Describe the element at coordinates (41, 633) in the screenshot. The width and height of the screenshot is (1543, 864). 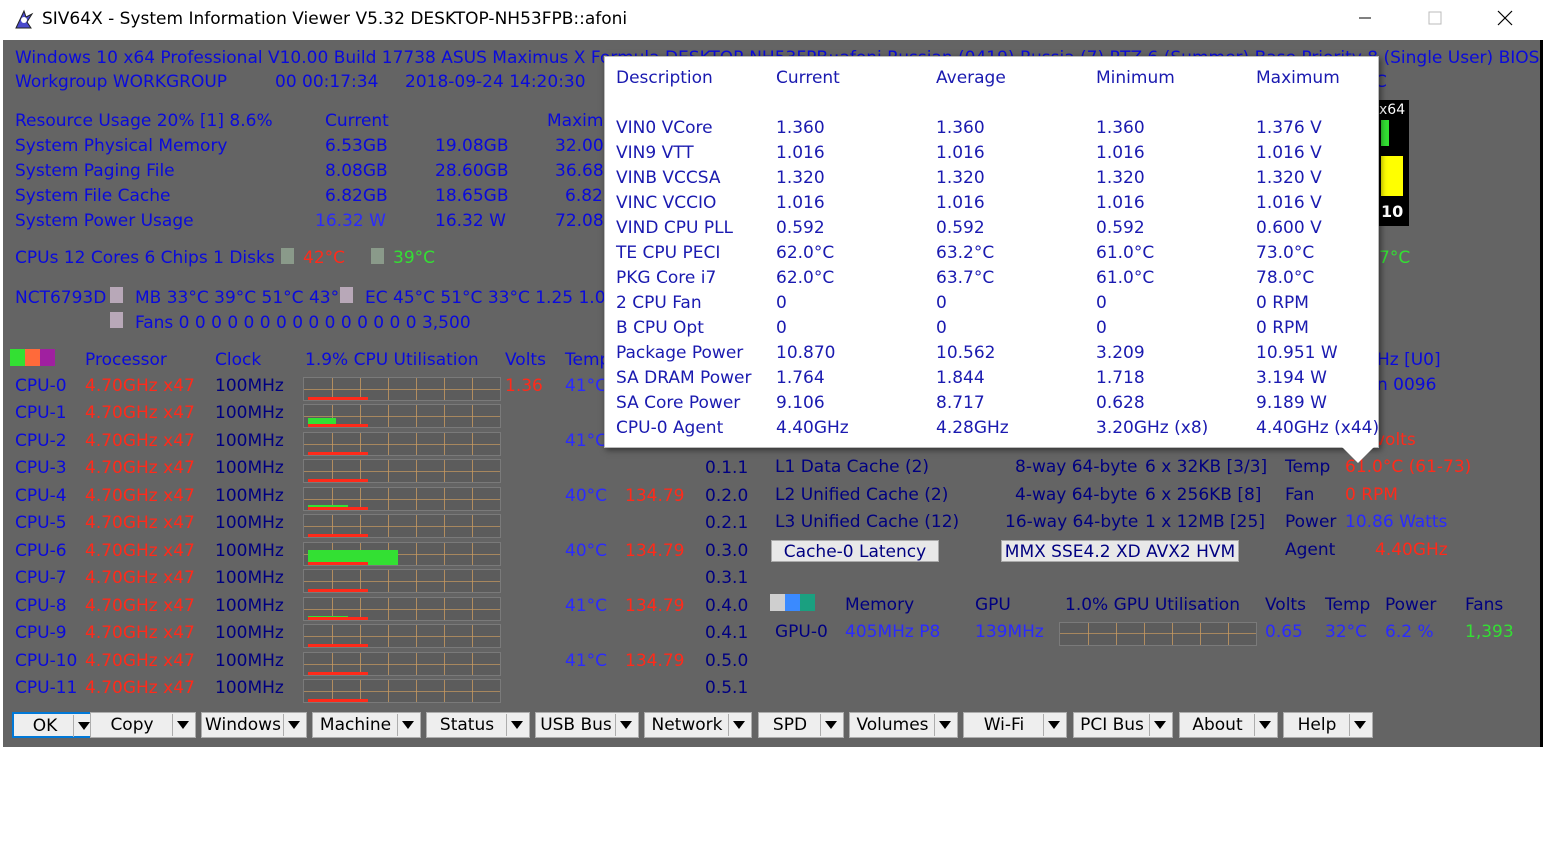
I see `cpu-name: CPU-9` at that location.